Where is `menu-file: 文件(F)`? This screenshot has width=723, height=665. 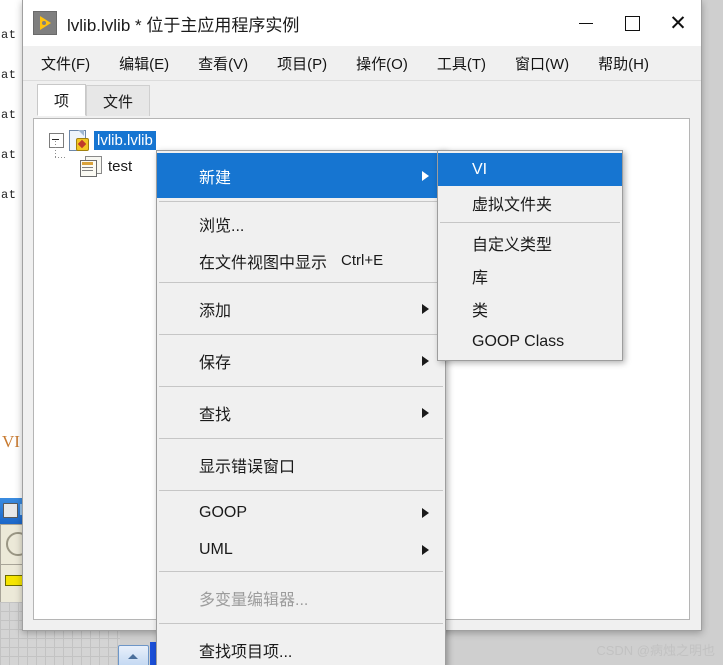 menu-file: 文件(F) is located at coordinates (65, 63).